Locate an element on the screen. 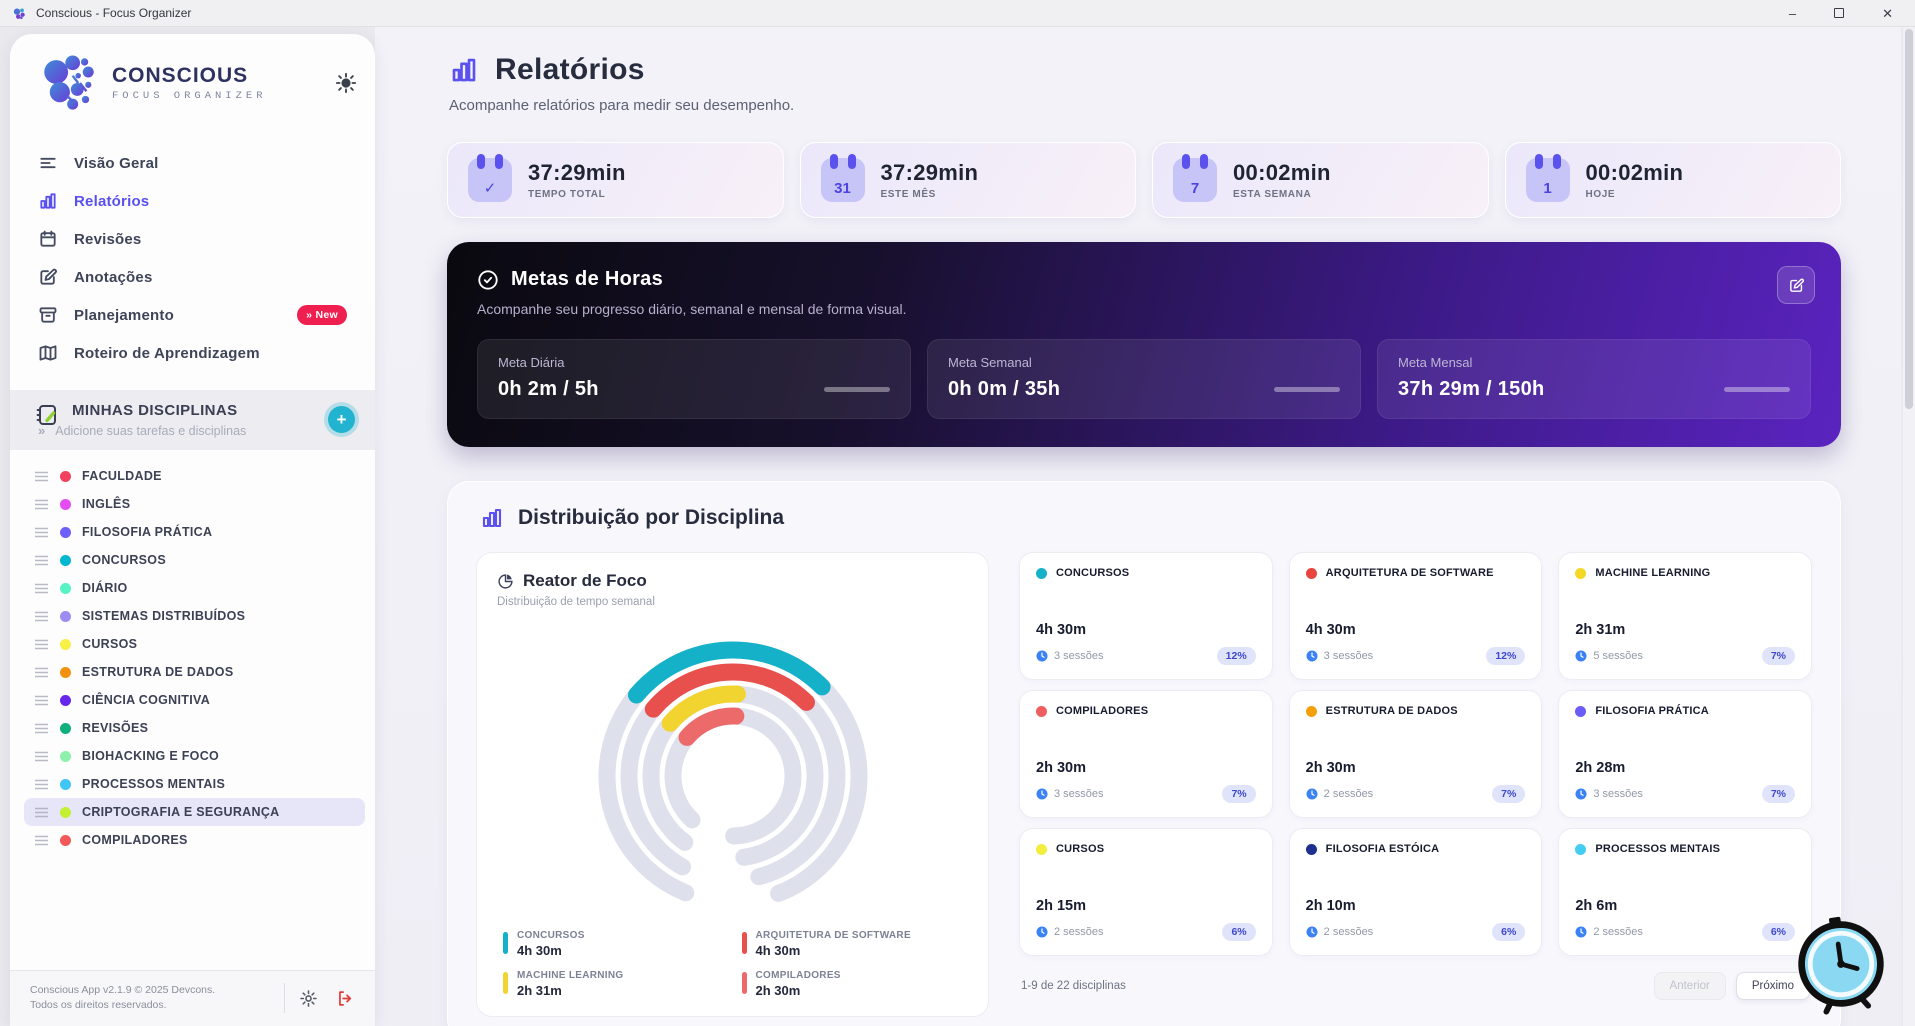 This screenshot has width=1915, height=1026. discipline-stat-card: COMPILADORES 2h 30m 3 sessões 7% is located at coordinates (1146, 754).